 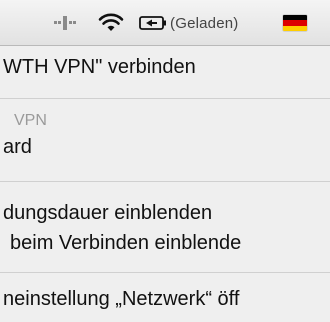 I want to click on open-network-preferences-menu-item: neinstellung „Netzwerk“ öff, so click(x=165, y=303).